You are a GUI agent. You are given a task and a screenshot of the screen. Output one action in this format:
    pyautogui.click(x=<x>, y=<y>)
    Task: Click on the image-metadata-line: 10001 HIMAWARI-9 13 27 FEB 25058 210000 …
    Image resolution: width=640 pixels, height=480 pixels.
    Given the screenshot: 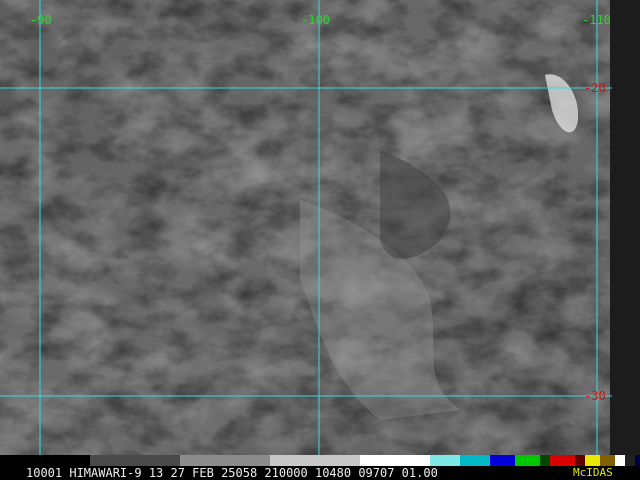 What is the action you would take?
    pyautogui.click(x=232, y=473)
    